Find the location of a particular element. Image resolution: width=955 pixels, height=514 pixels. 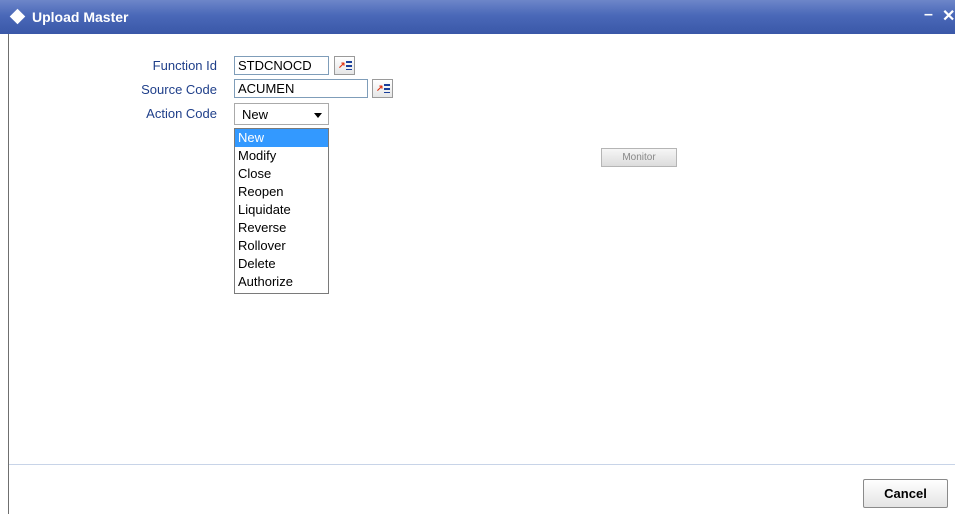

dropdown-option-reverse: Reverse is located at coordinates (281, 228).